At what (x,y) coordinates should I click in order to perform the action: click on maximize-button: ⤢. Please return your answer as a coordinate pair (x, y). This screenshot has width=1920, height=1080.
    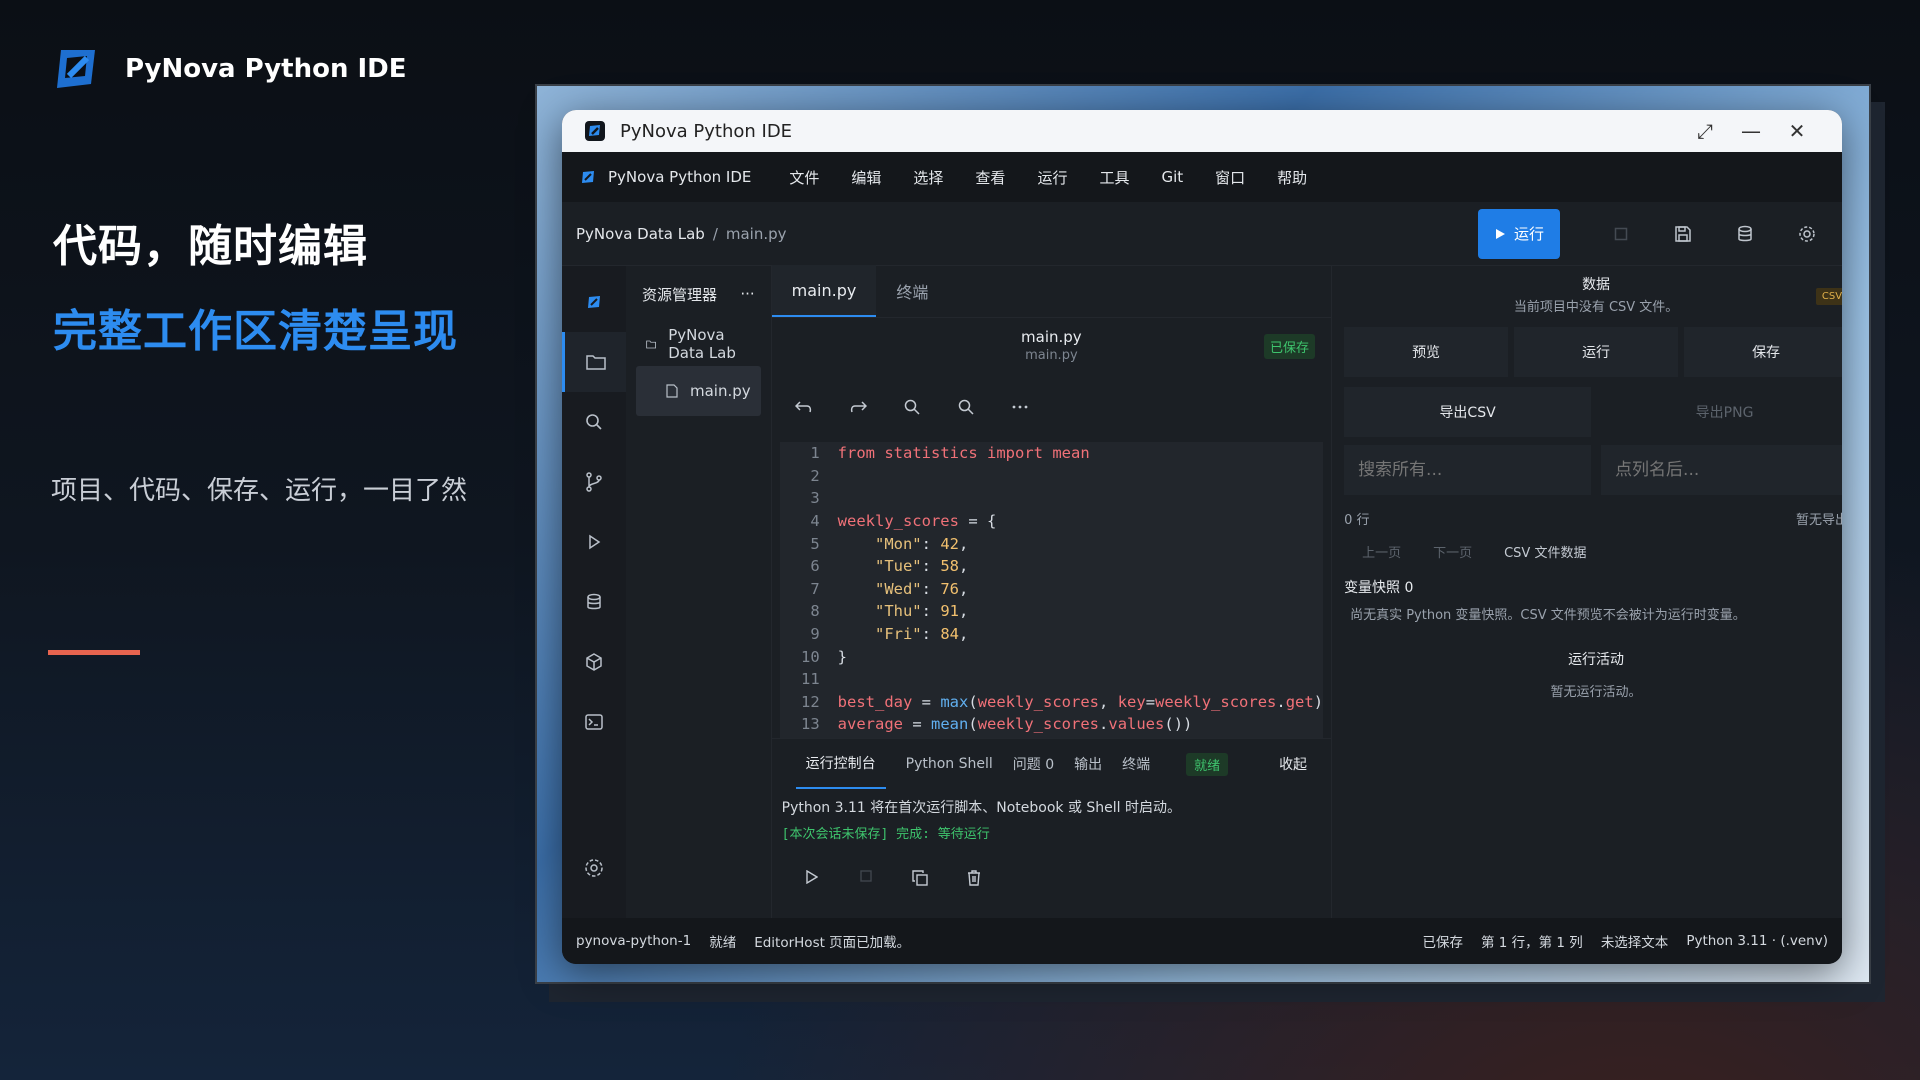
    Looking at the image, I should click on (1705, 131).